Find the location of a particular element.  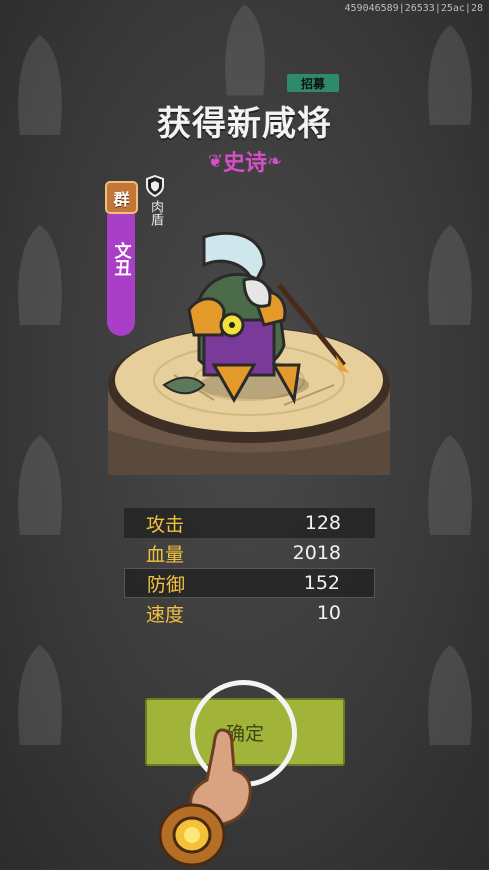

stat-value: 152 is located at coordinates (321, 583).